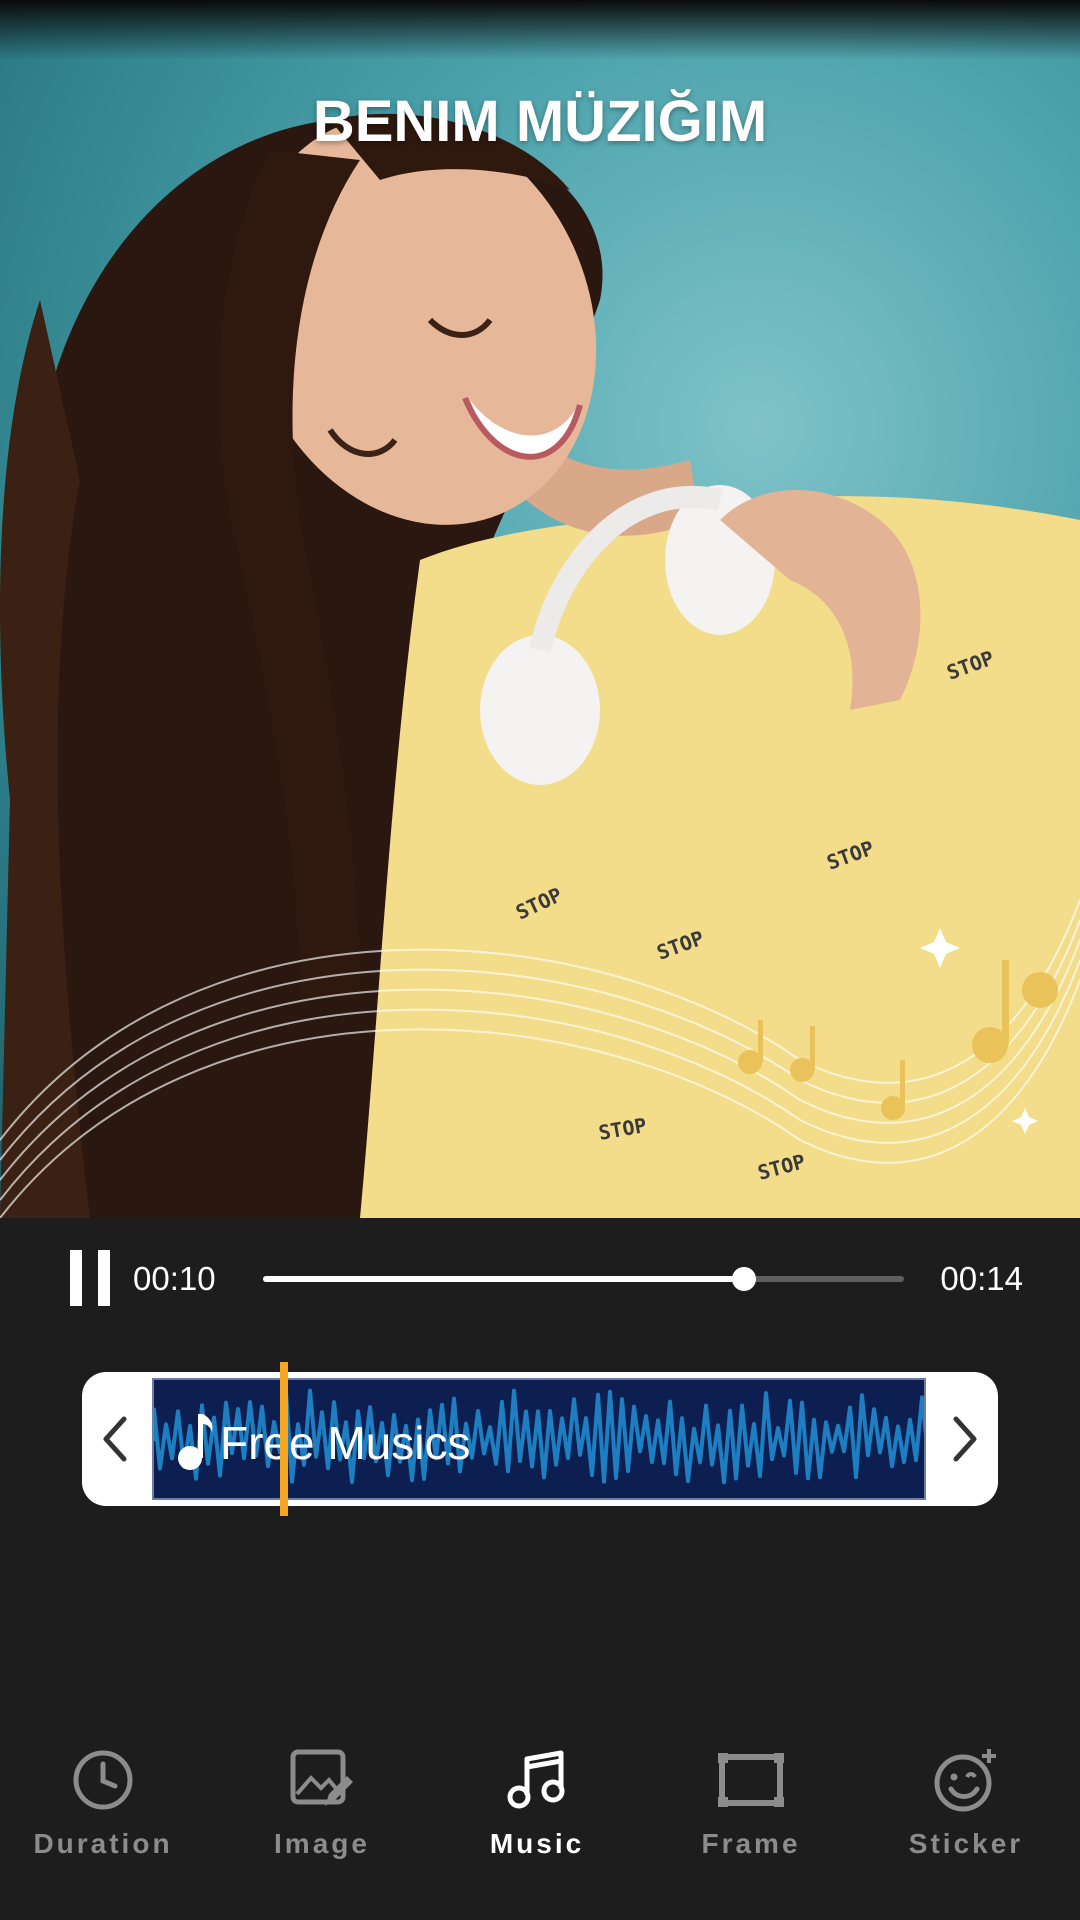 This screenshot has height=1920, width=1080. I want to click on nav-frame-label: Frame, so click(751, 1843).